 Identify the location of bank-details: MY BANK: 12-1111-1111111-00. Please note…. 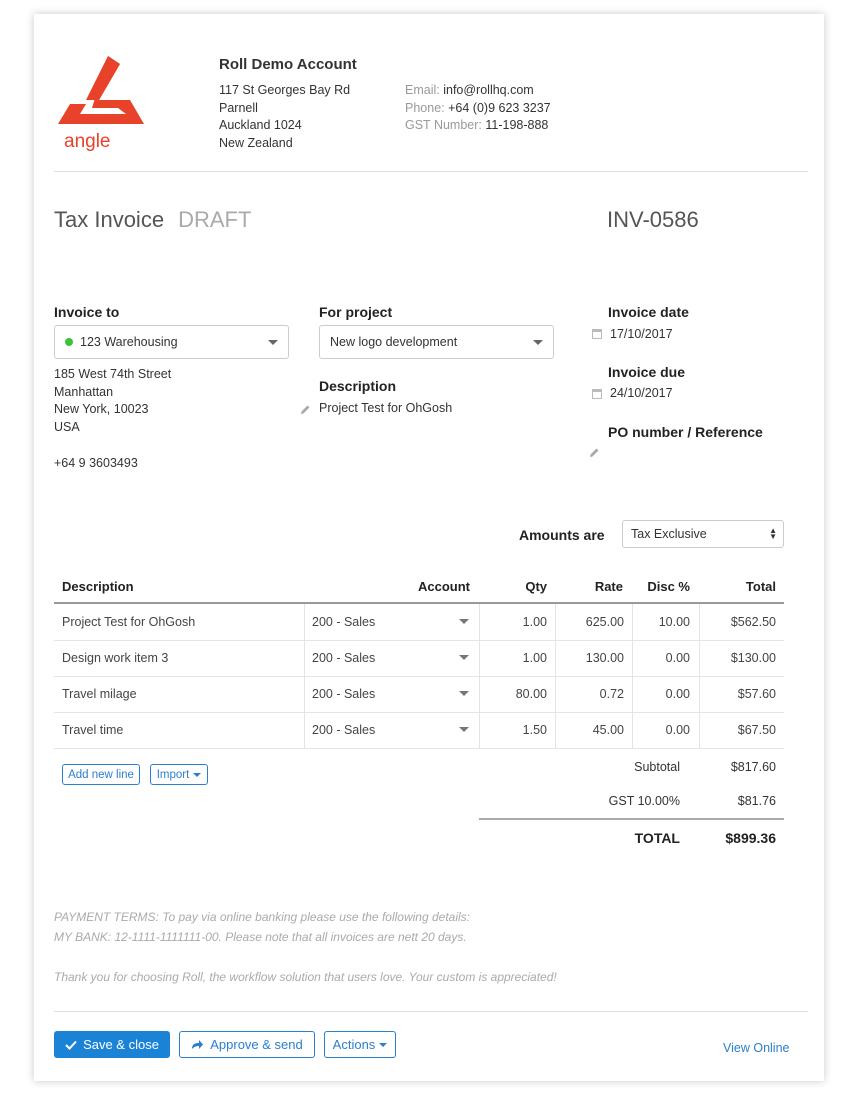
(260, 937).